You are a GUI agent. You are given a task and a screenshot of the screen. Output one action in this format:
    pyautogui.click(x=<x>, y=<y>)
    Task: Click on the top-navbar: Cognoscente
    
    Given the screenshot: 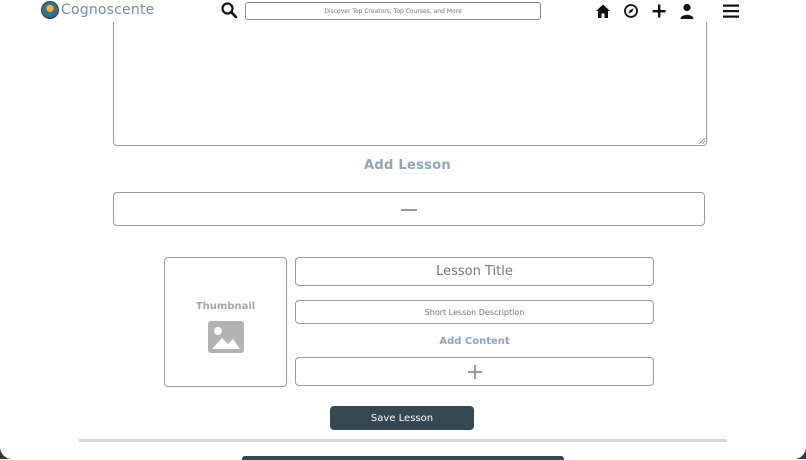 What is the action you would take?
    pyautogui.click(x=403, y=11)
    